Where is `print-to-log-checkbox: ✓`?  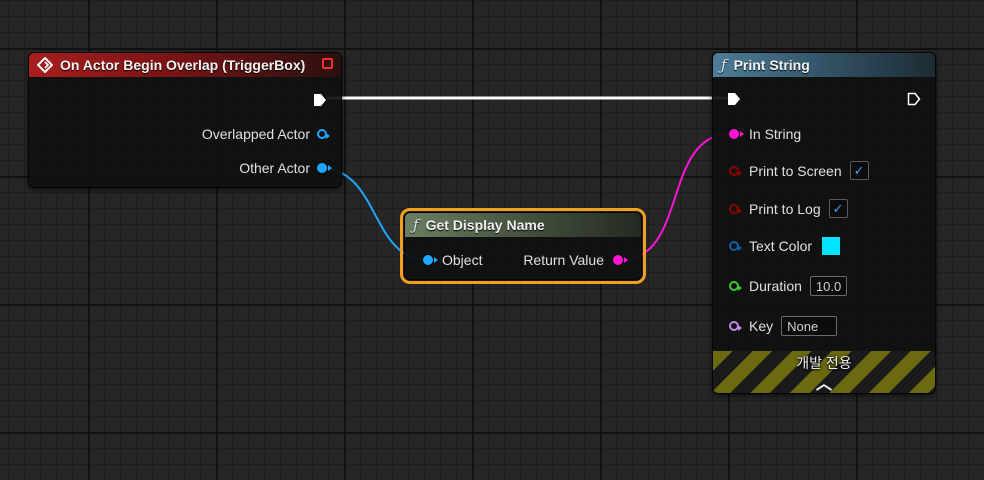 print-to-log-checkbox: ✓ is located at coordinates (838, 208).